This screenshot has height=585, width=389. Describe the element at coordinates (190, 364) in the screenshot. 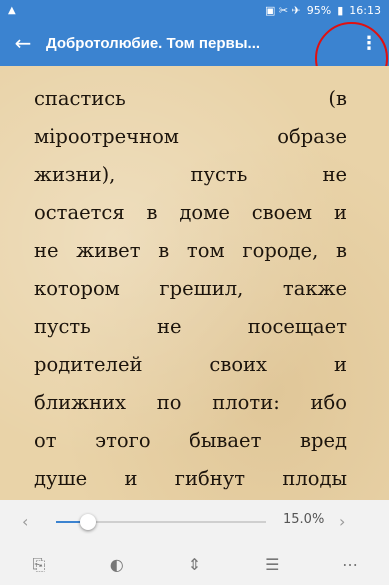

I see `text-line: родителей своих и` at that location.